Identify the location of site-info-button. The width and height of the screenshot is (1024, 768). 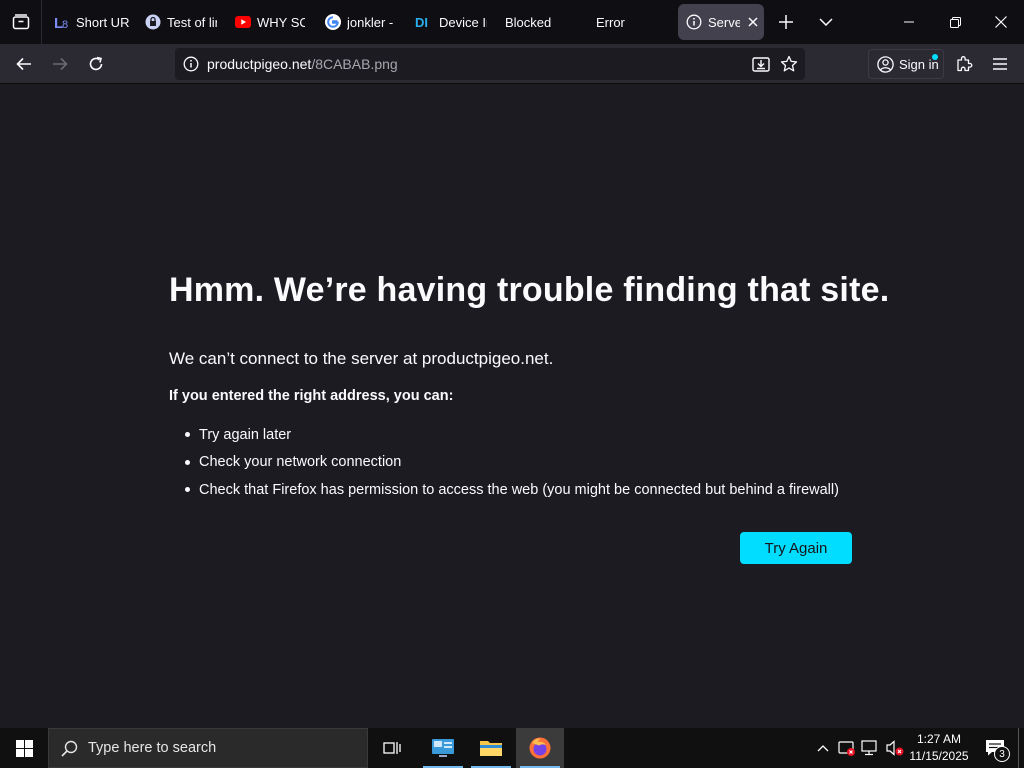
(191, 64).